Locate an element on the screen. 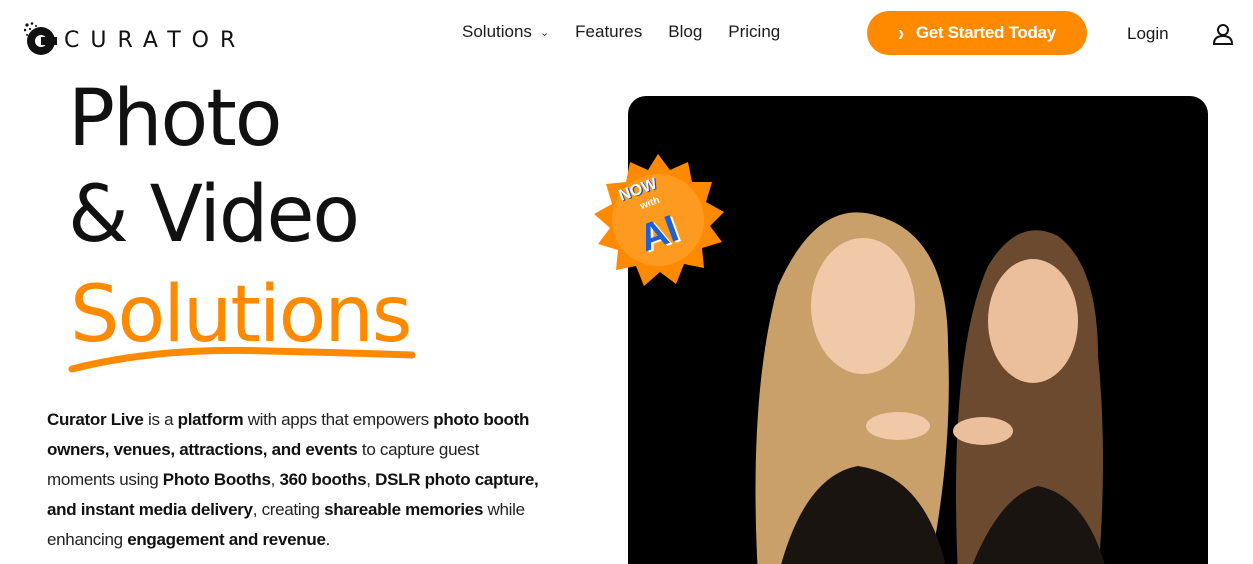  brand-logo: CURATOR is located at coordinates (126, 34).